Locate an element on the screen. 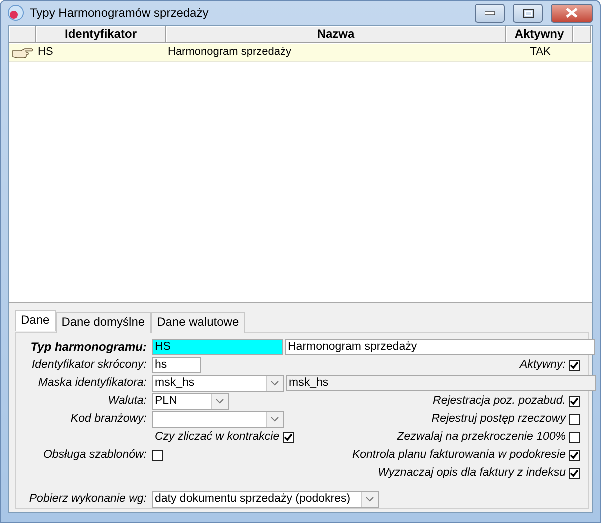 The height and width of the screenshot is (523, 601). minimize-button is located at coordinates (490, 13).